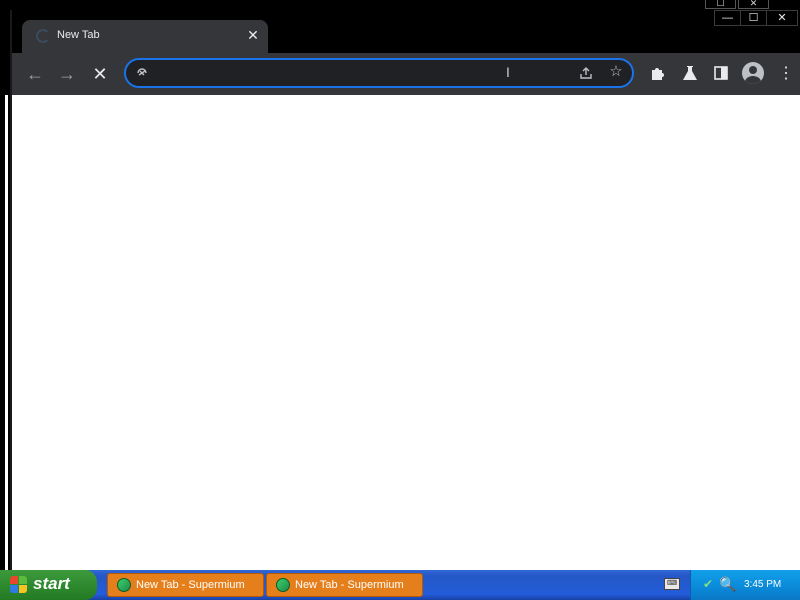  Describe the element at coordinates (616, 72) in the screenshot. I see `bookmark-star-icon: ☆` at that location.